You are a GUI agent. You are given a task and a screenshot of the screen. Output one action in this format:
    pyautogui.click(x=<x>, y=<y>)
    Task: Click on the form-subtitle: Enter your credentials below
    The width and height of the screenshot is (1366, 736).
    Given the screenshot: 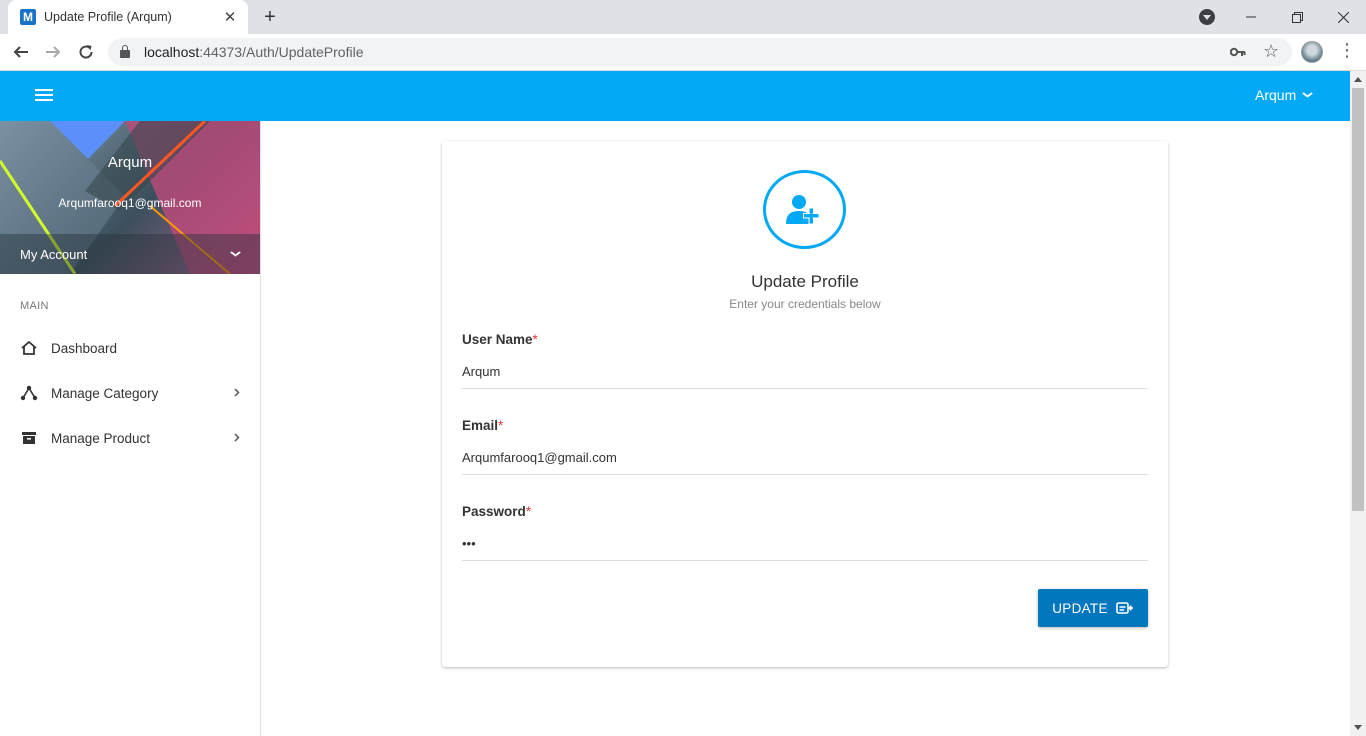 What is the action you would take?
    pyautogui.click(x=805, y=304)
    